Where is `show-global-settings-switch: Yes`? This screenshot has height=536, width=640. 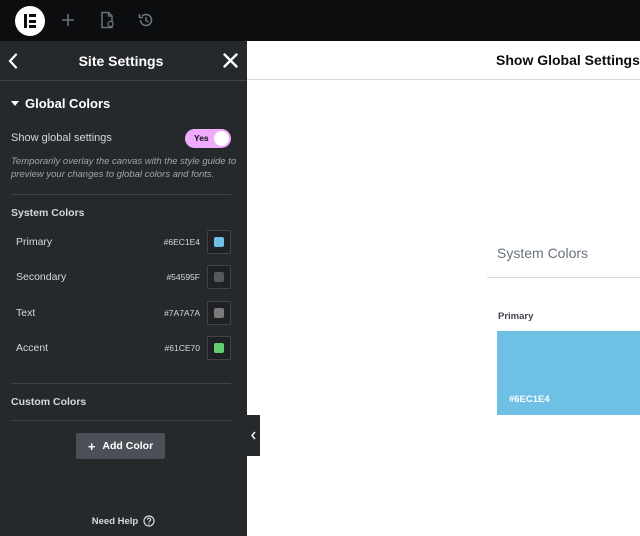 show-global-settings-switch: Yes is located at coordinates (208, 138).